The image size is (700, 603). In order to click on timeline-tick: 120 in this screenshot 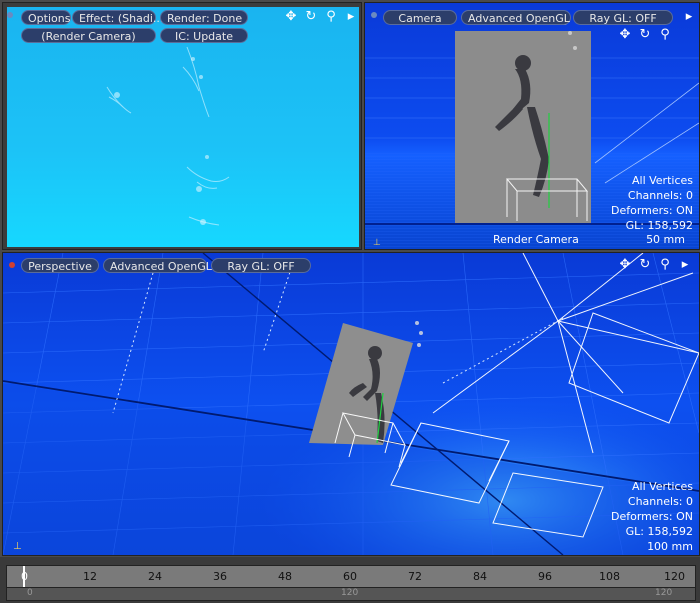, I will do `click(674, 576)`.